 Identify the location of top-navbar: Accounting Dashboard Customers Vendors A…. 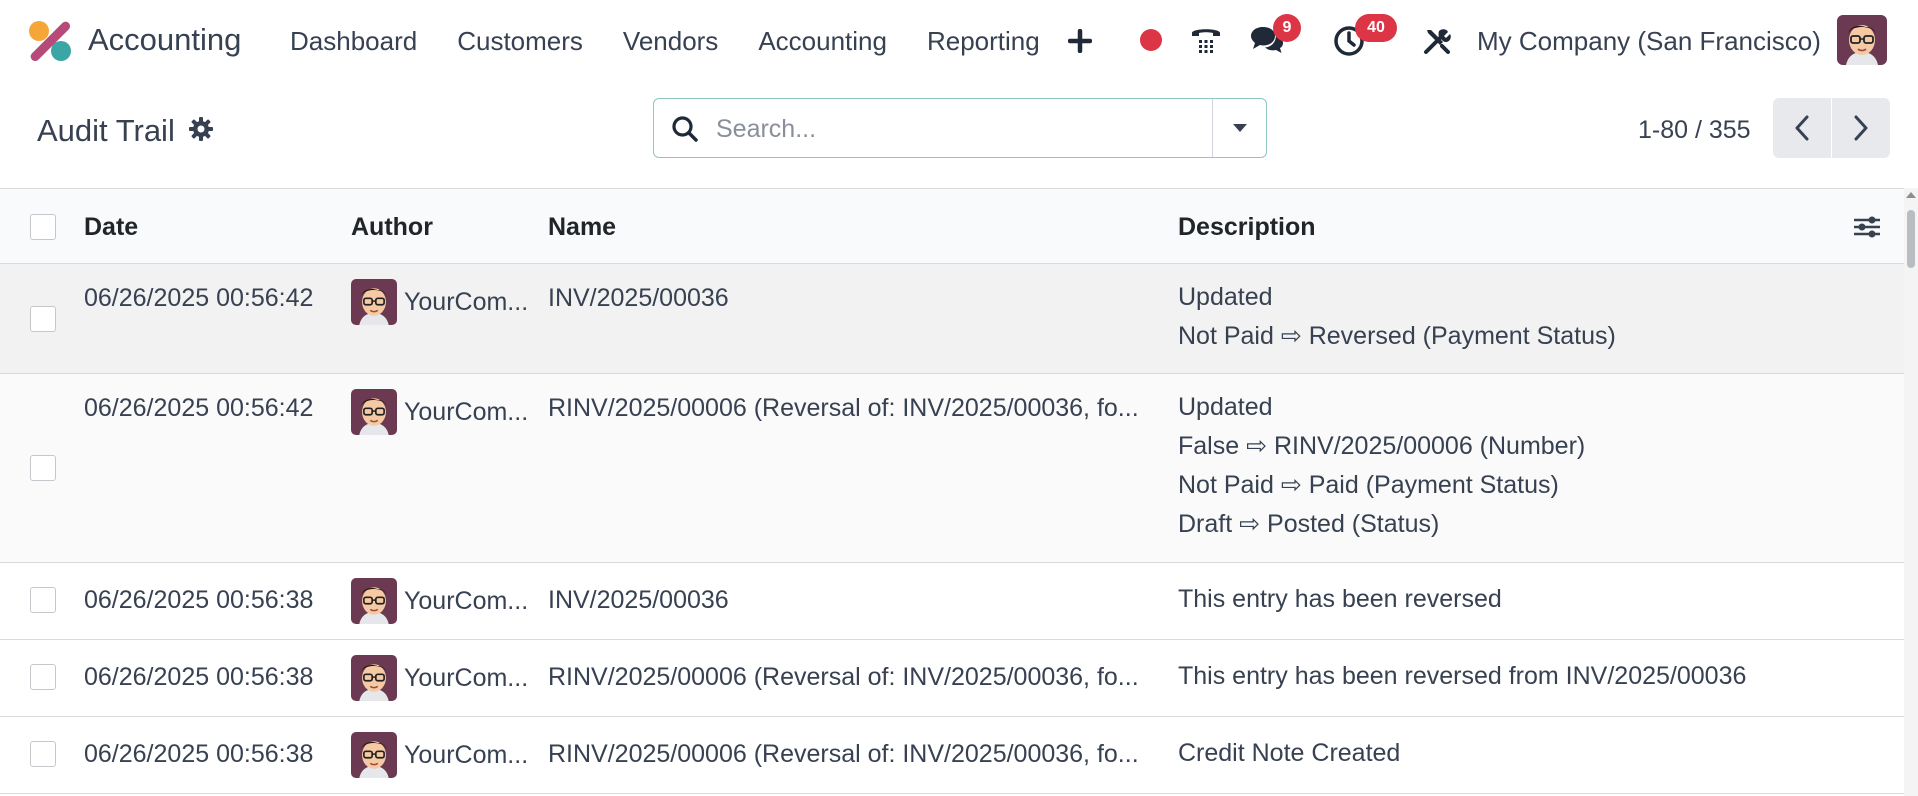
(959, 41).